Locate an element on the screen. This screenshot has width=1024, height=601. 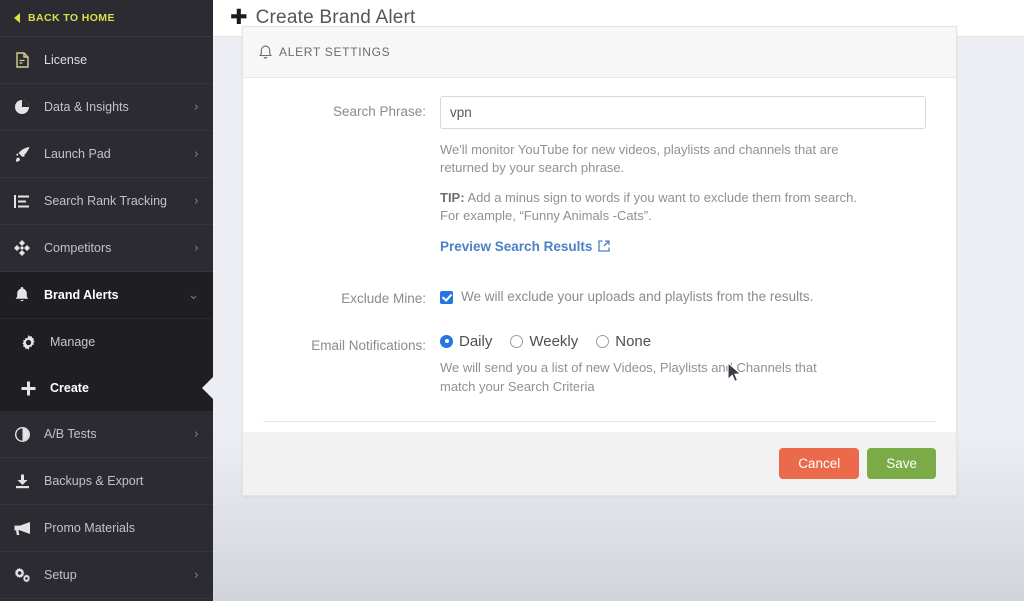
sidebar-item-label: License is located at coordinates (66, 60).